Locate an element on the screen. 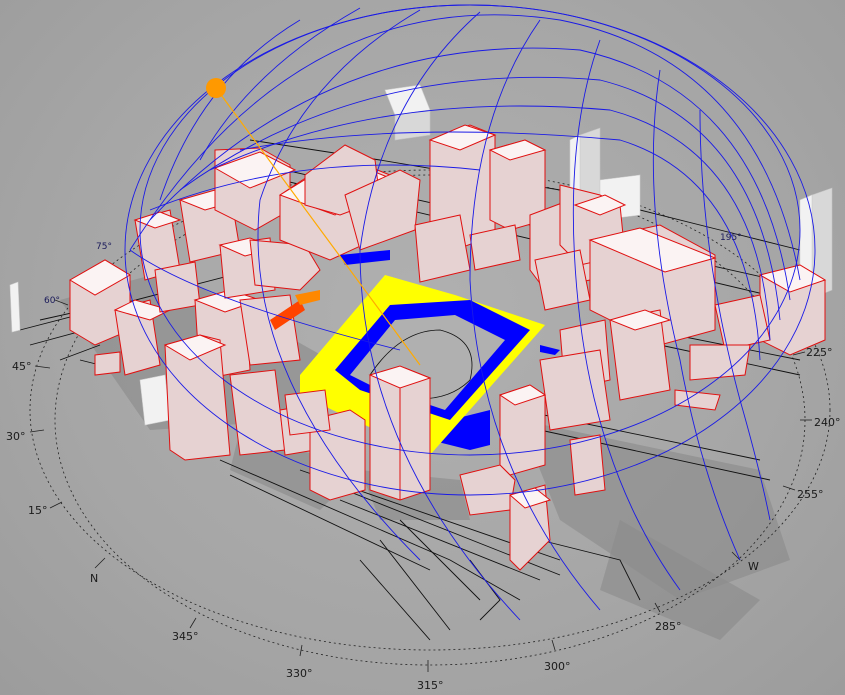  compass-label-255: 255° is located at coordinates (810, 494).